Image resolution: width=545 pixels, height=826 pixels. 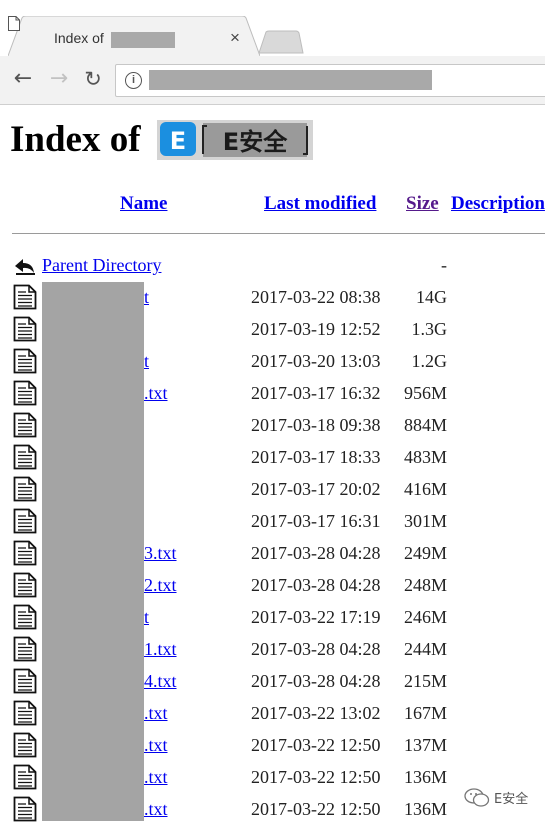 I want to click on file-size: 248M, so click(x=425, y=585).